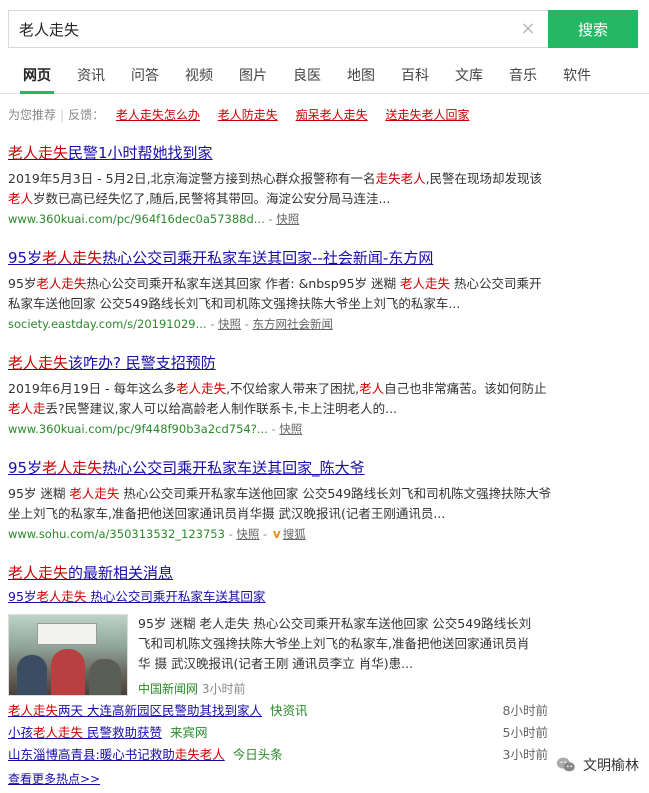 The image size is (649, 793). I want to click on news-thumbnail, so click(68, 655).